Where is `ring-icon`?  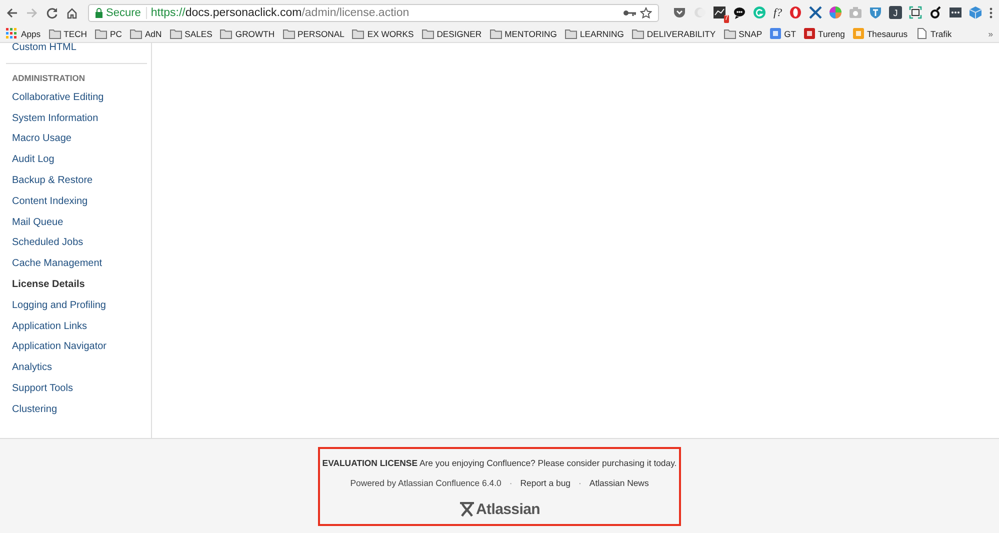
ring-icon is located at coordinates (795, 12).